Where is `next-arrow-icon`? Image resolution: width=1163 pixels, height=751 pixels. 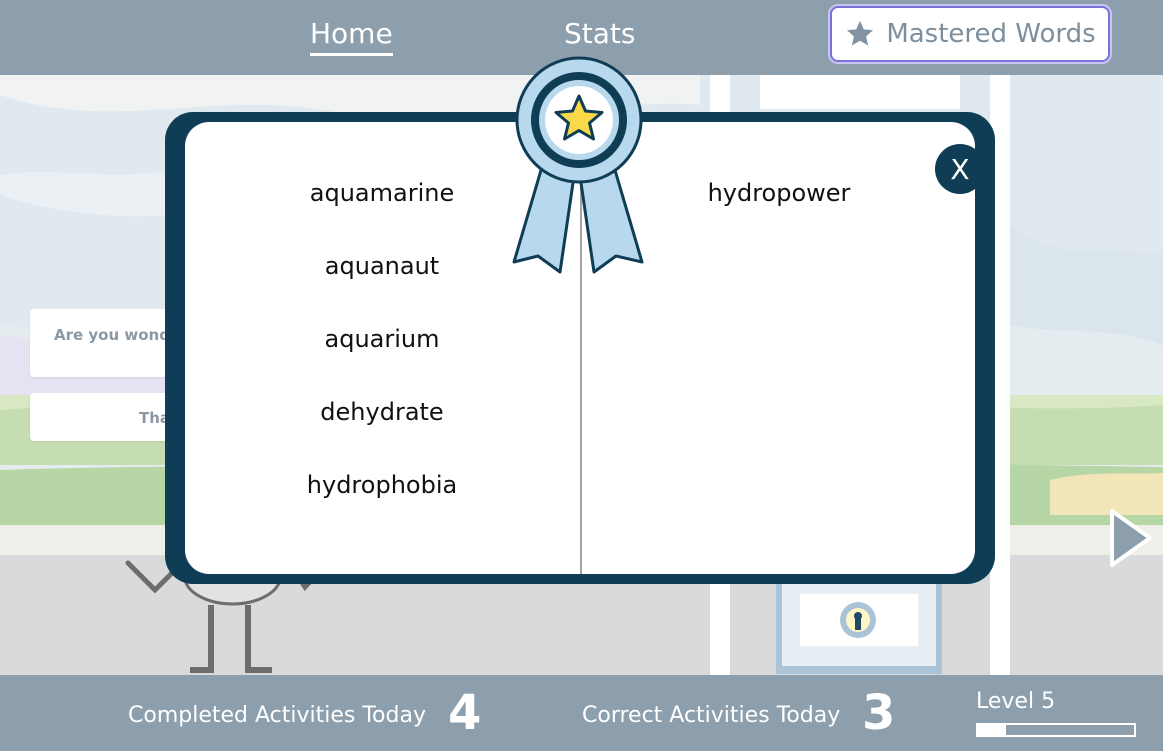
next-arrow-icon is located at coordinates (1131, 538).